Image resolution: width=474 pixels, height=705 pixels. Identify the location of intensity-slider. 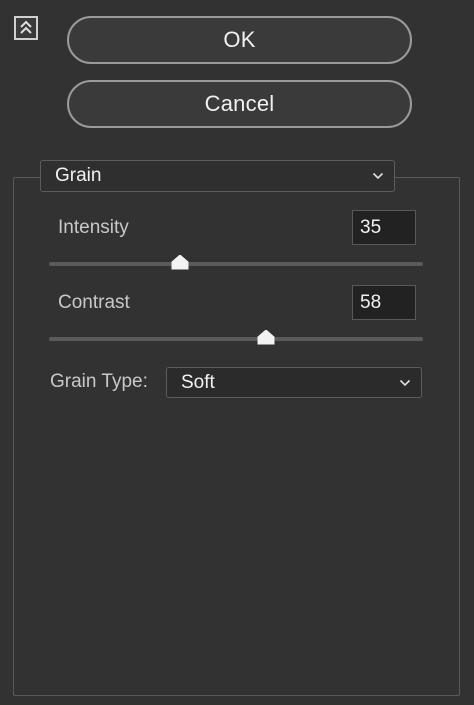
(236, 264).